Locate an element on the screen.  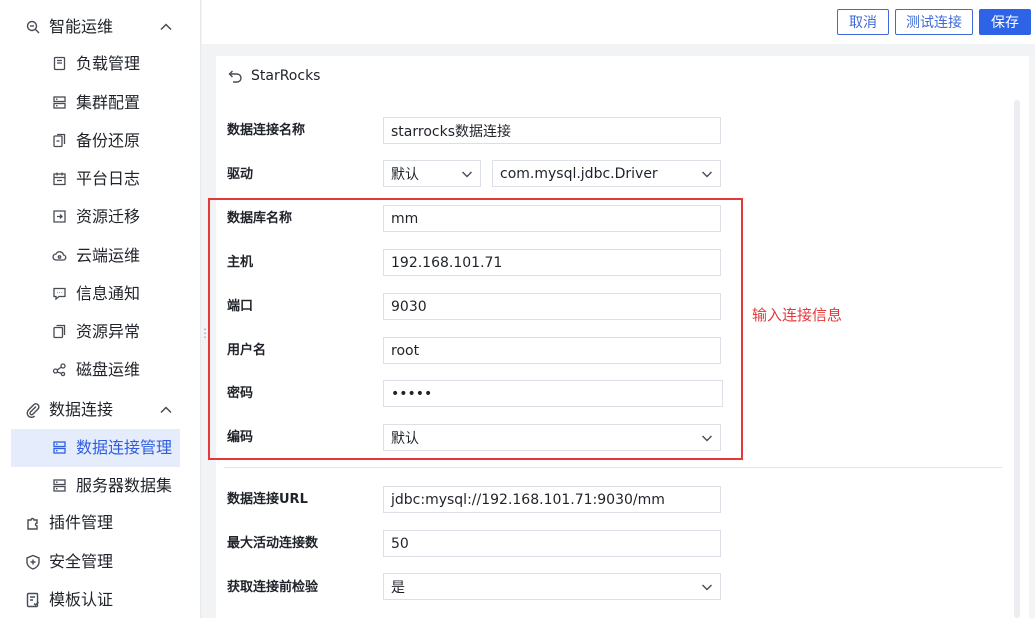
sidebar-item-disk: 磁盘运维 is located at coordinates (95, 370).